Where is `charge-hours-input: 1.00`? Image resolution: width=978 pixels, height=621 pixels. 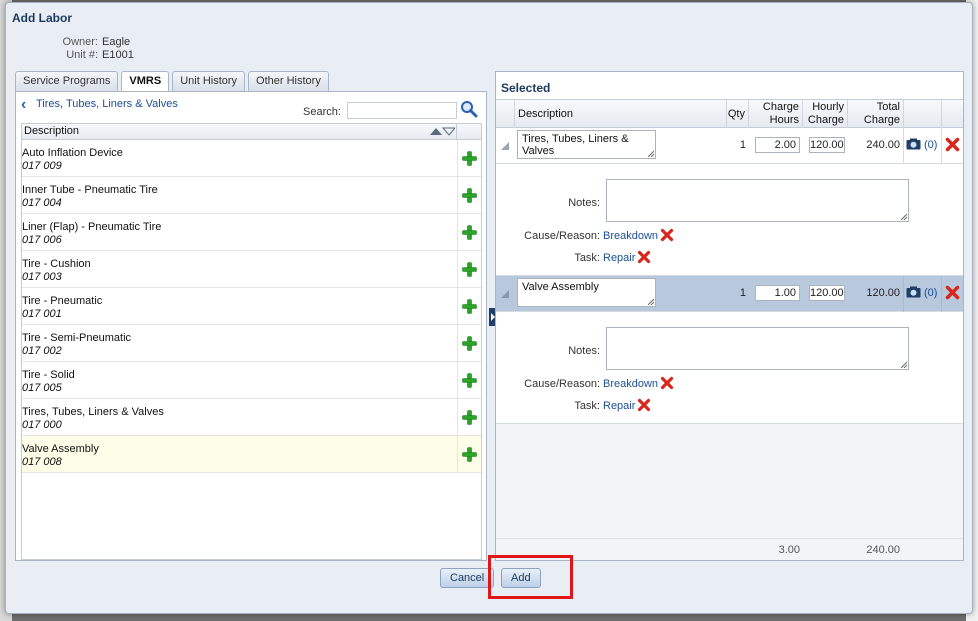 charge-hours-input: 1.00 is located at coordinates (777, 293).